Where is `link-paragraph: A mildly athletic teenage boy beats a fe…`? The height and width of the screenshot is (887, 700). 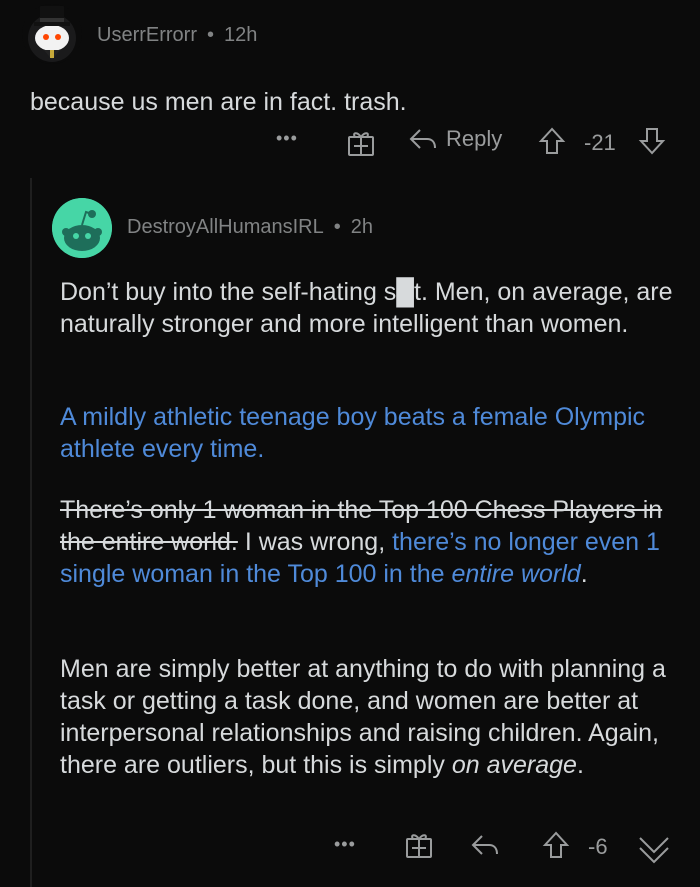 link-paragraph: A mildly athletic teenage boy beats a fe… is located at coordinates (370, 433).